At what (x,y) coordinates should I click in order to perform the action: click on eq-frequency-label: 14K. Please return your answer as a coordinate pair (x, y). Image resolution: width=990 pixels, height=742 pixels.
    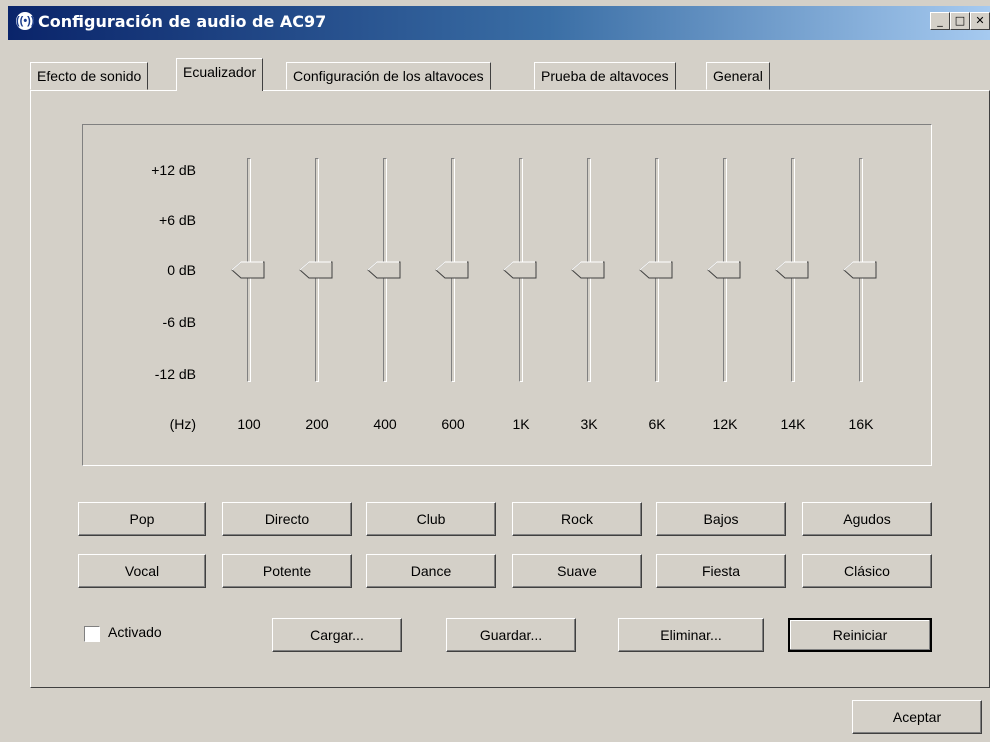
    Looking at the image, I should click on (793, 424).